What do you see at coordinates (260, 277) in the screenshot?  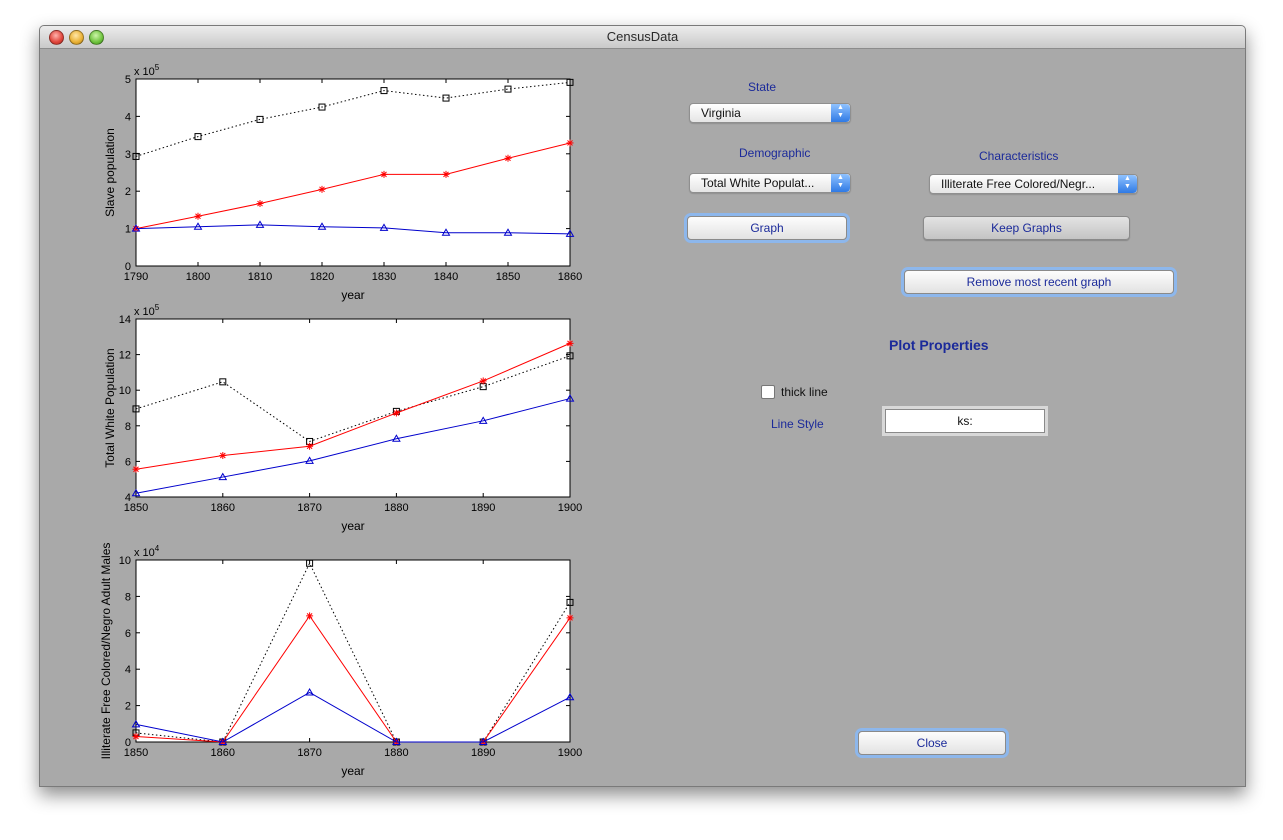 I see `x-tick-label: 1810` at bounding box center [260, 277].